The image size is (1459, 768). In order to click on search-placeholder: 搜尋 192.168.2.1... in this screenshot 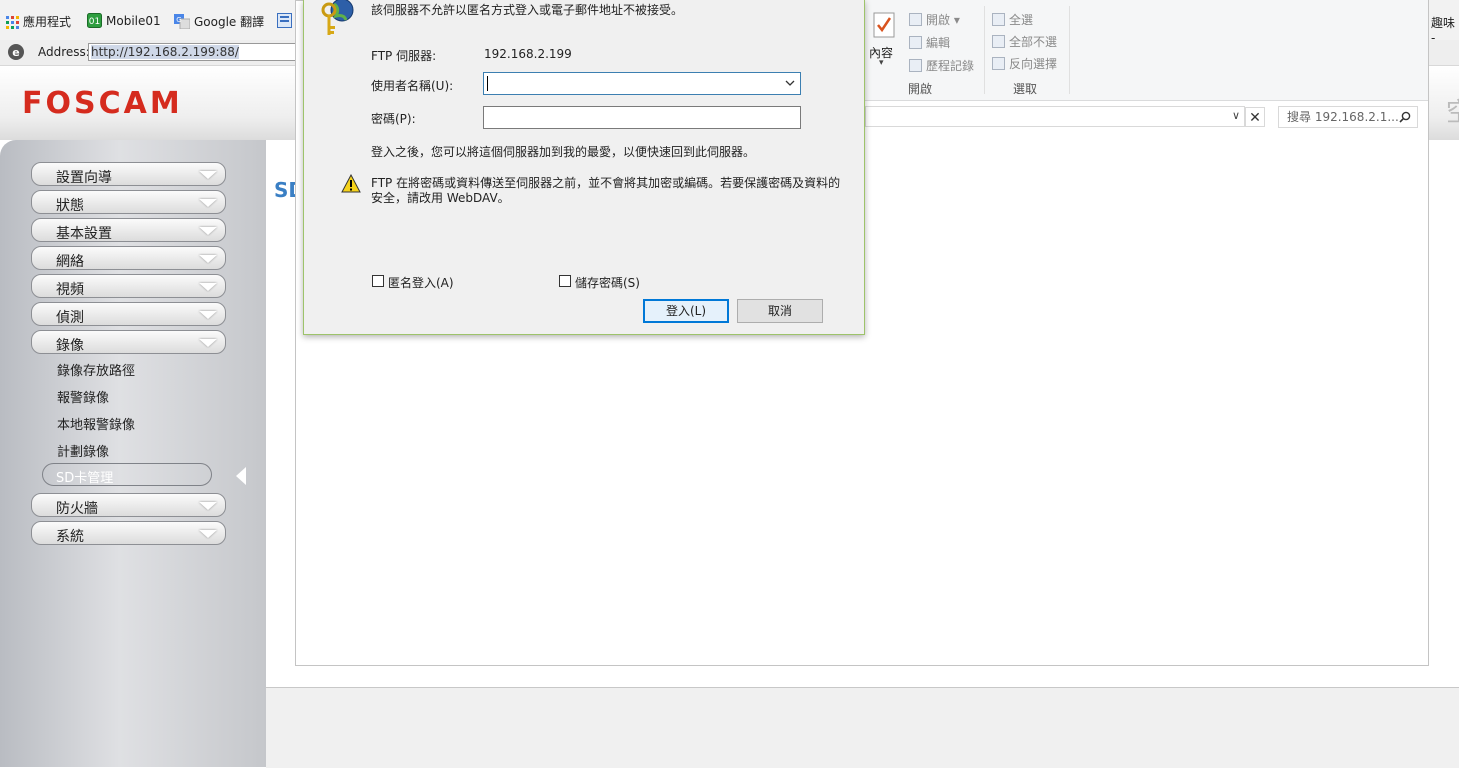, I will do `click(1343, 117)`.